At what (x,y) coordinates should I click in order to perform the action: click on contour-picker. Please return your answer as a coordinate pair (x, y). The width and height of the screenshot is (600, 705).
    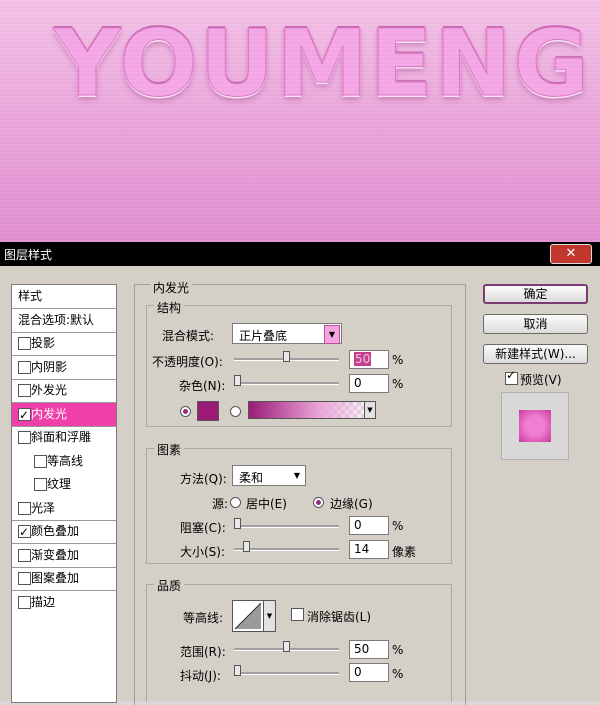
    Looking at the image, I should click on (248, 616).